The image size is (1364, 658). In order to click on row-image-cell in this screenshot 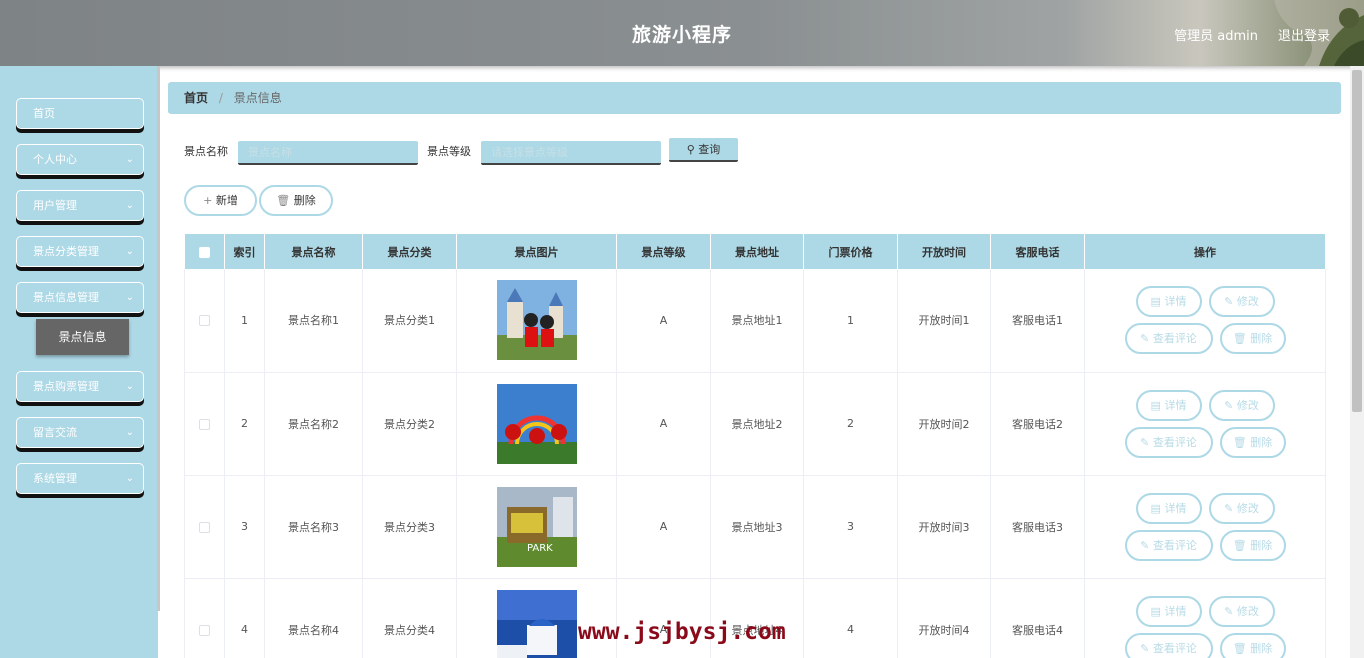, I will do `click(536, 618)`.